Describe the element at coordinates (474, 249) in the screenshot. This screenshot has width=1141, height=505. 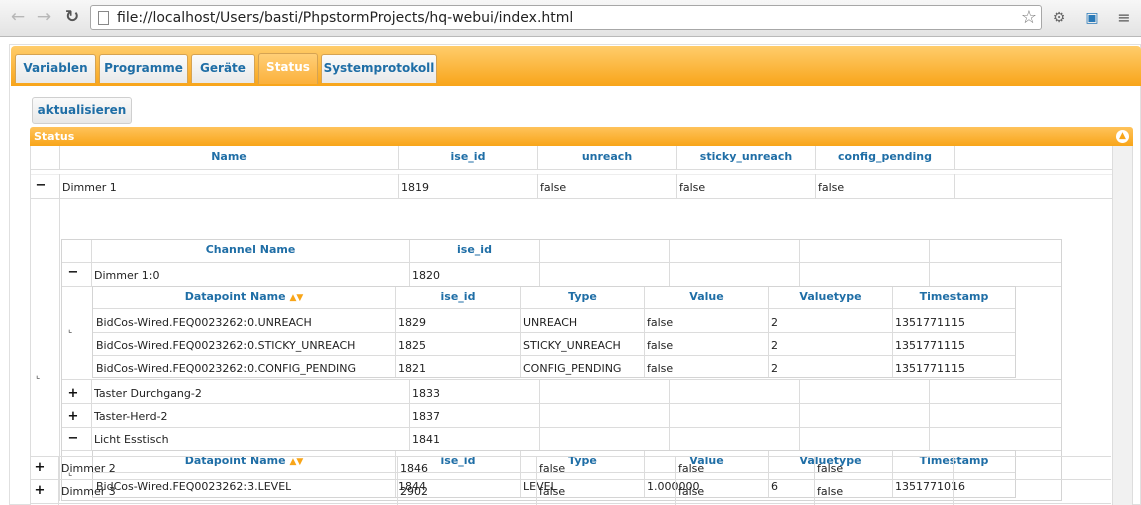
I see `column-header-channel-ise-id: ise_id` at that location.